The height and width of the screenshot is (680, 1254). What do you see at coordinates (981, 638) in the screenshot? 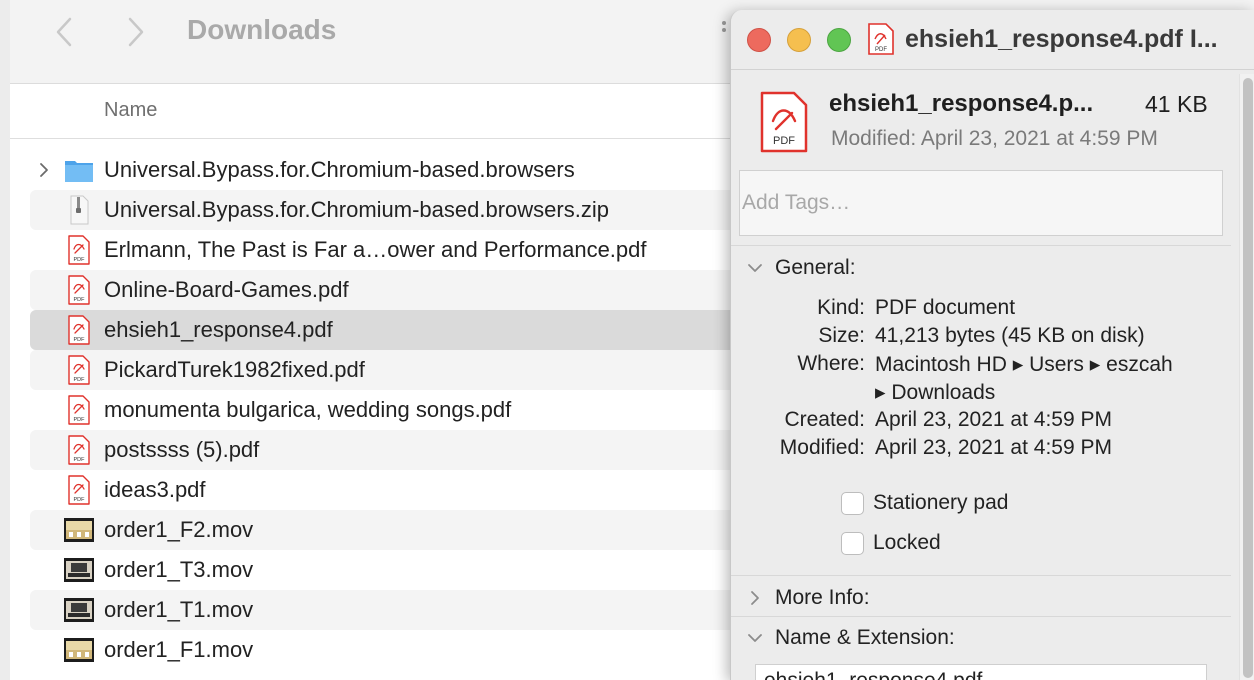
I see `name-extension-section-toggle: Name & Extension:` at bounding box center [981, 638].